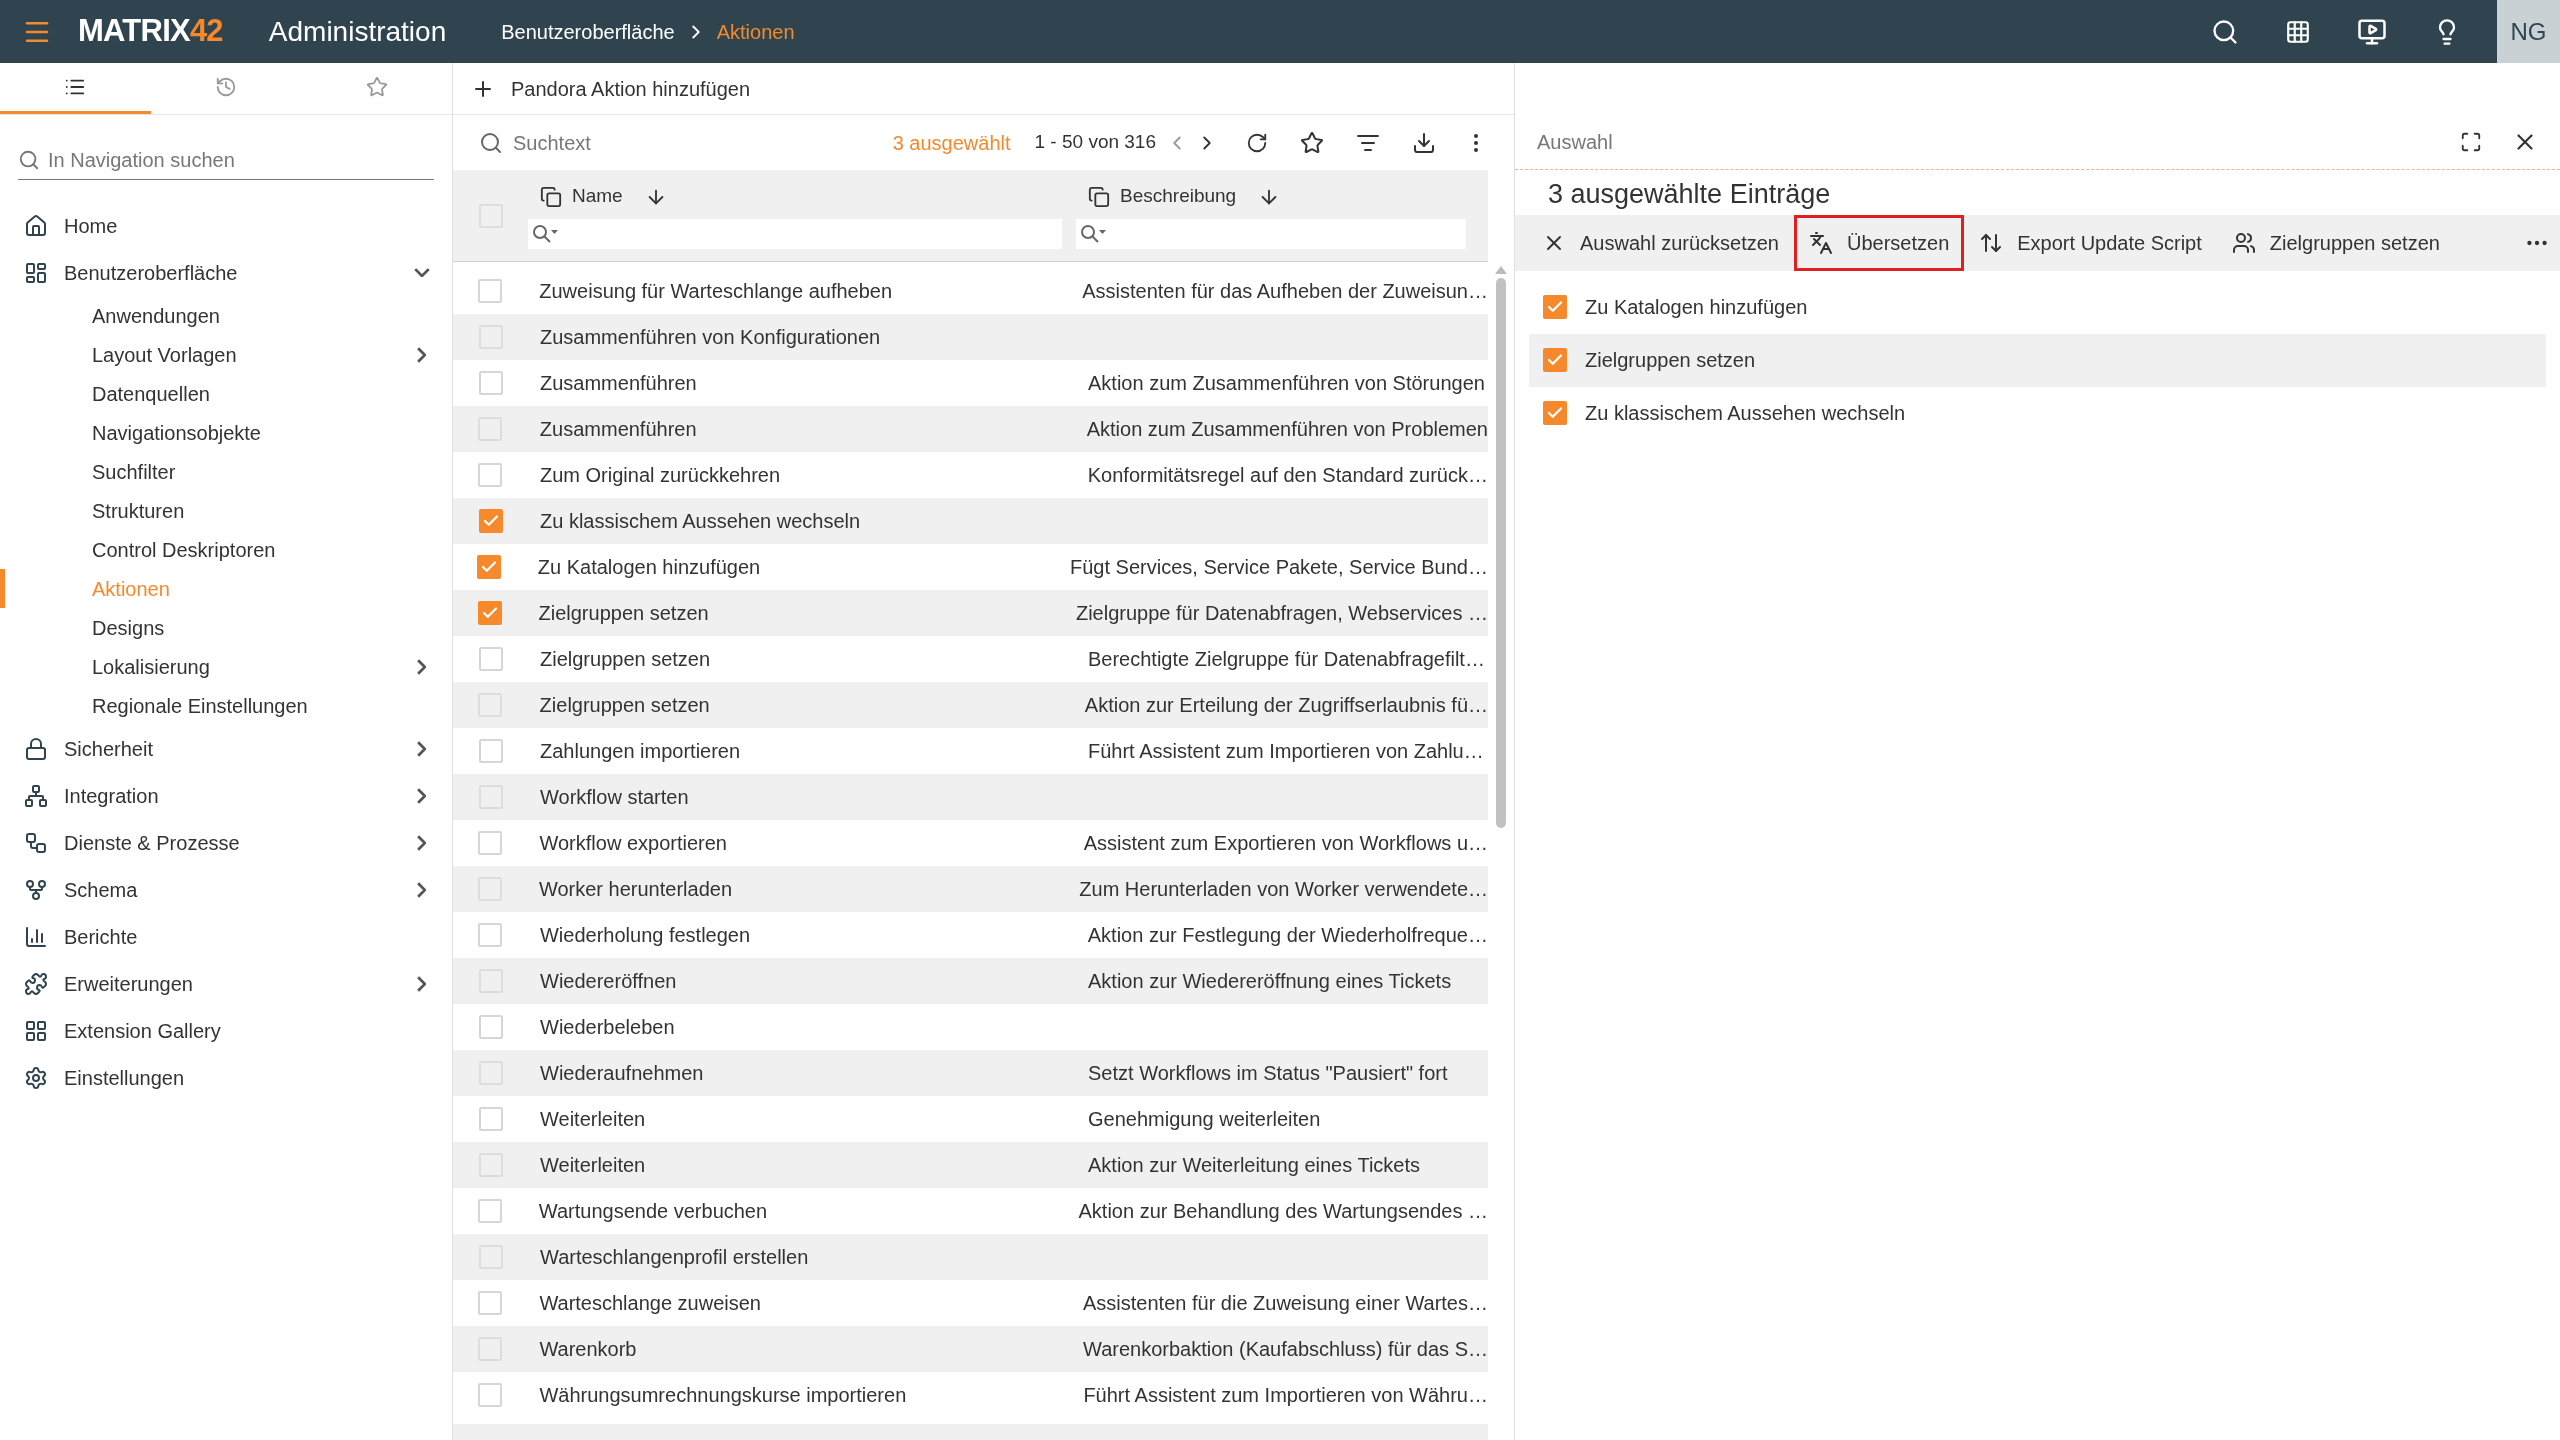  I want to click on history-icon, so click(226, 87).